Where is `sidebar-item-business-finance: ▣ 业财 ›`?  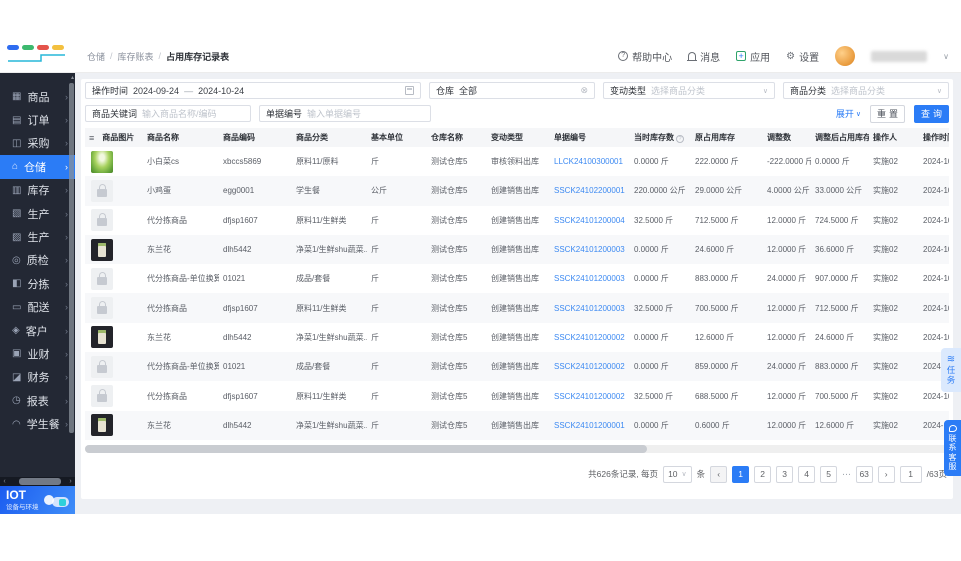
sidebar-item-business-finance: ▣ 业财 › is located at coordinates (37, 353).